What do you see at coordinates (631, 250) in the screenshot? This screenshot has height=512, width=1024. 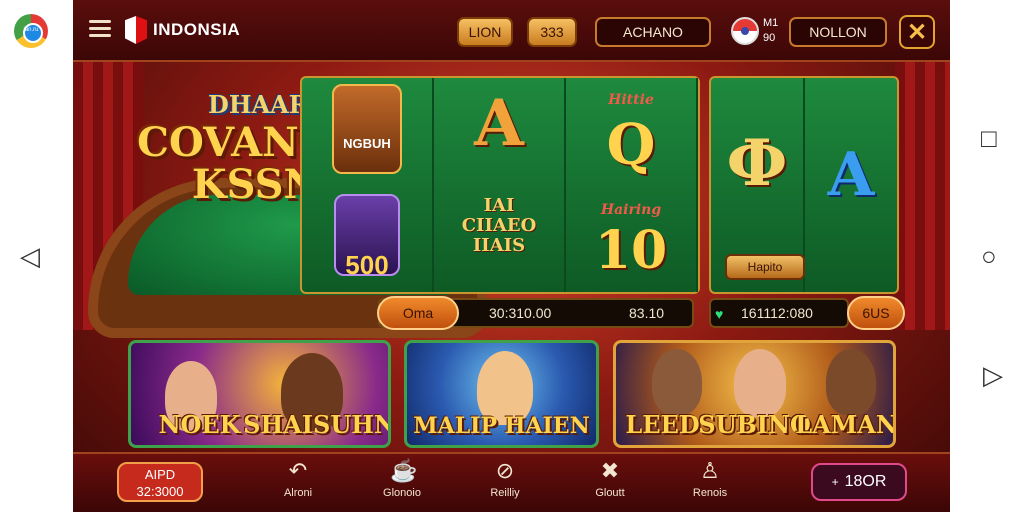 I see `number-10-symbol: 10` at bounding box center [631, 250].